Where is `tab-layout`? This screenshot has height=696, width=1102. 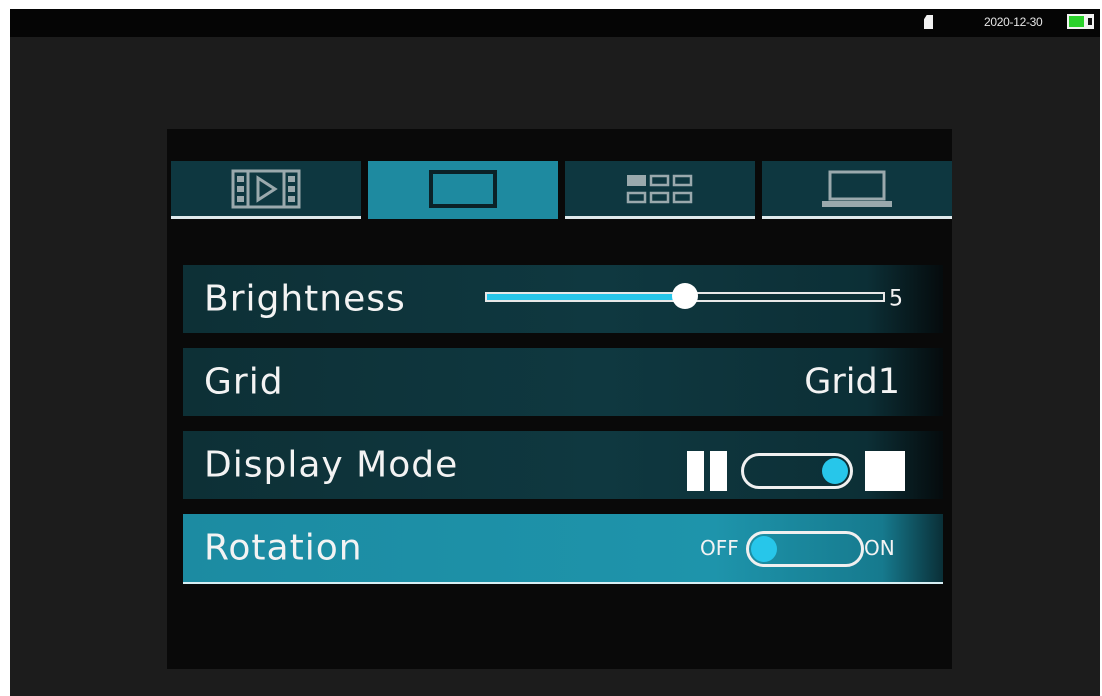
tab-layout is located at coordinates (660, 190).